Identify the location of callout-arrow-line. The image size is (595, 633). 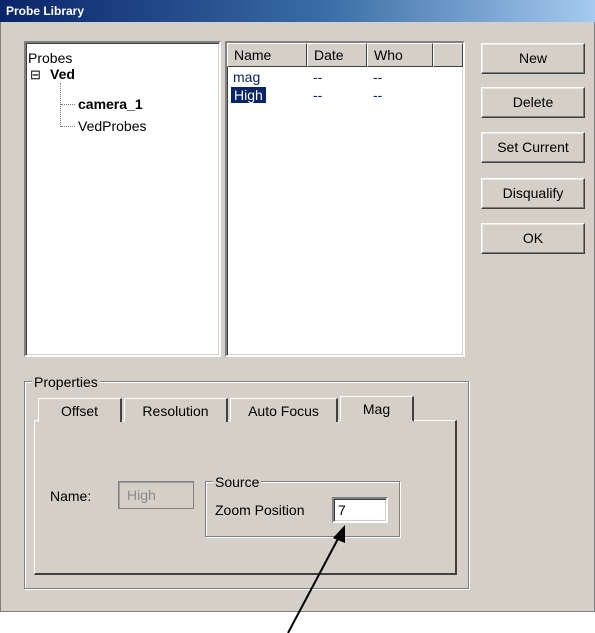
(314, 583).